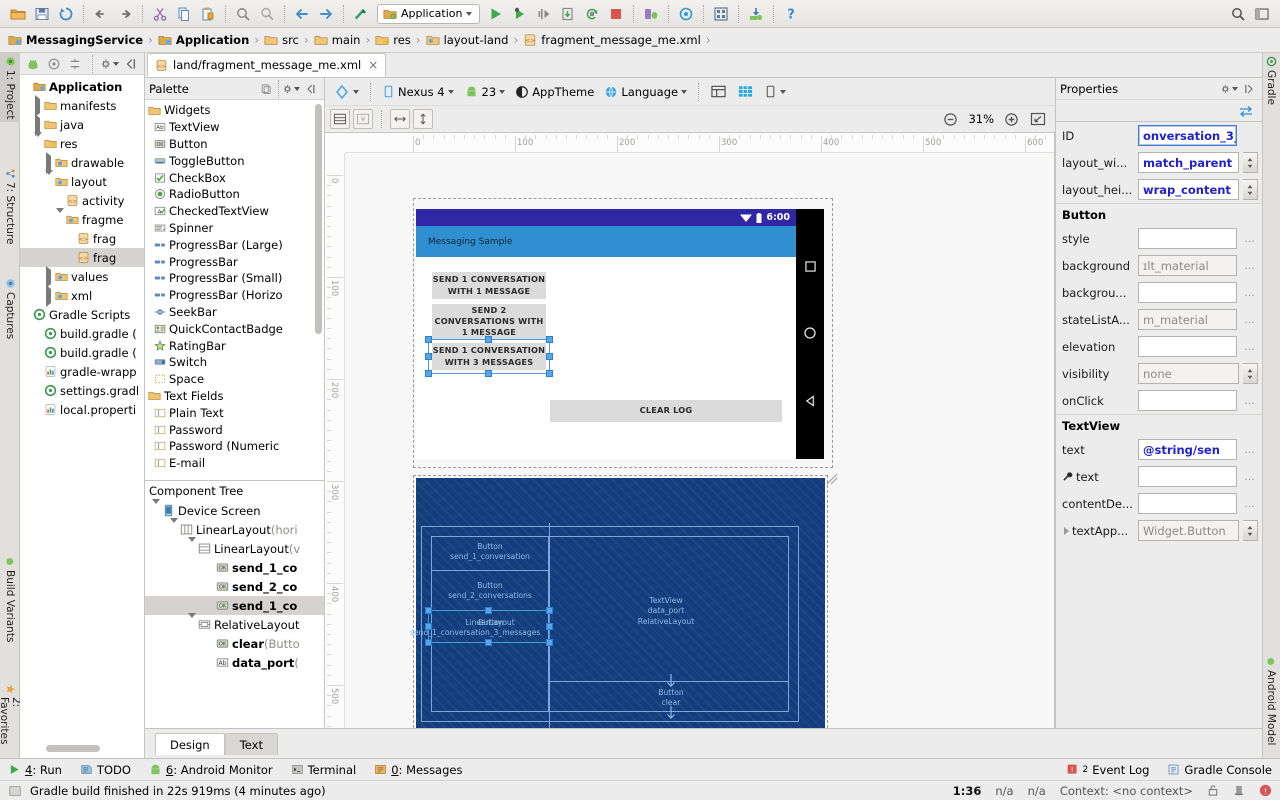 This screenshot has width=1280, height=800. What do you see at coordinates (549, 626) in the screenshot?
I see `bp-resize-handle-e` at bounding box center [549, 626].